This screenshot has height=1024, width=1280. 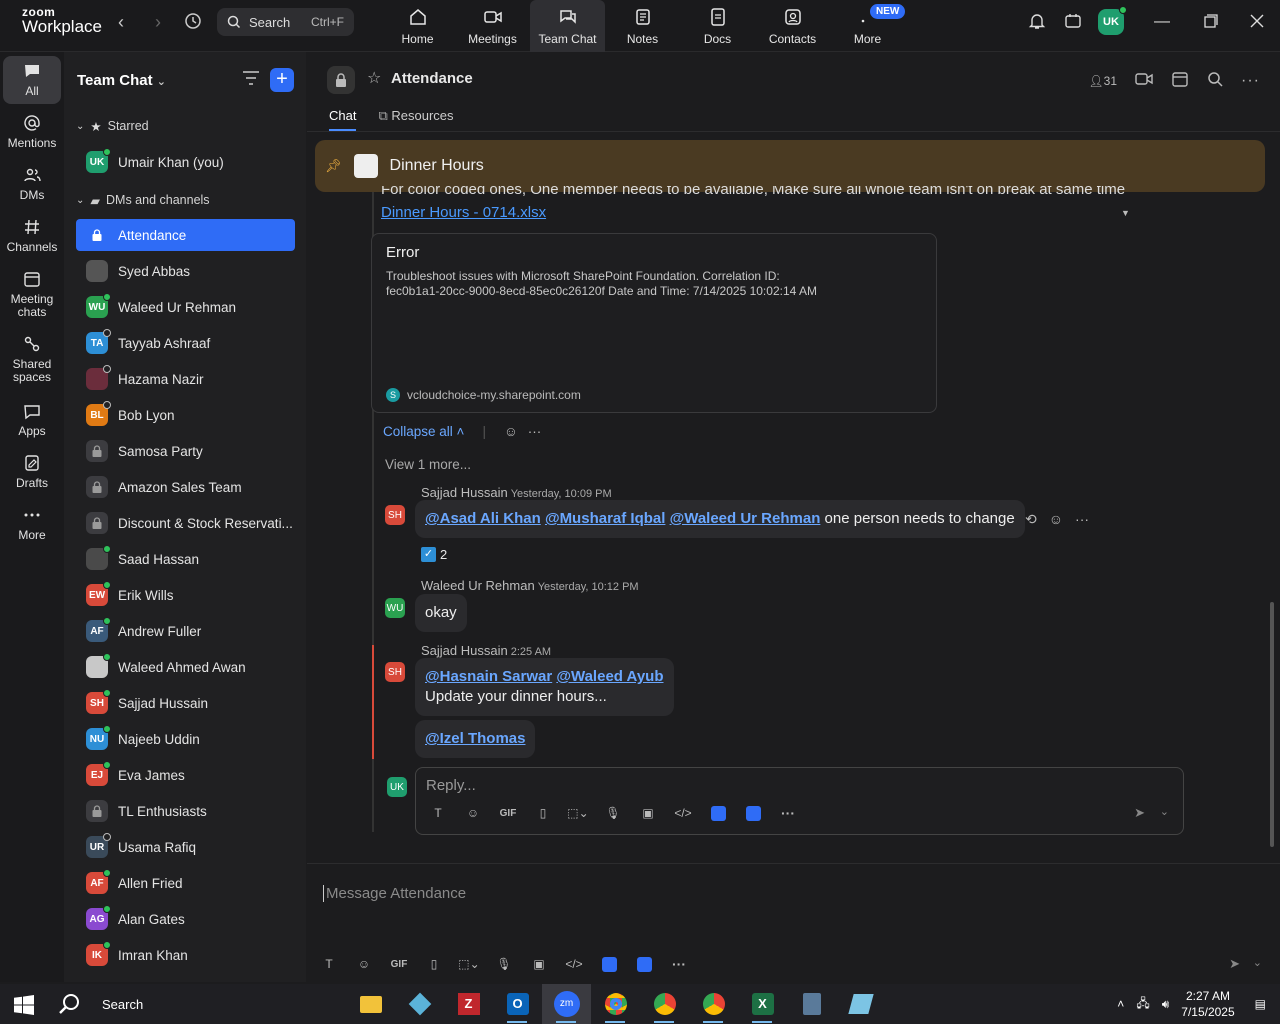 I want to click on sidebar-item: TL Enthusiasts, so click(x=185, y=811).